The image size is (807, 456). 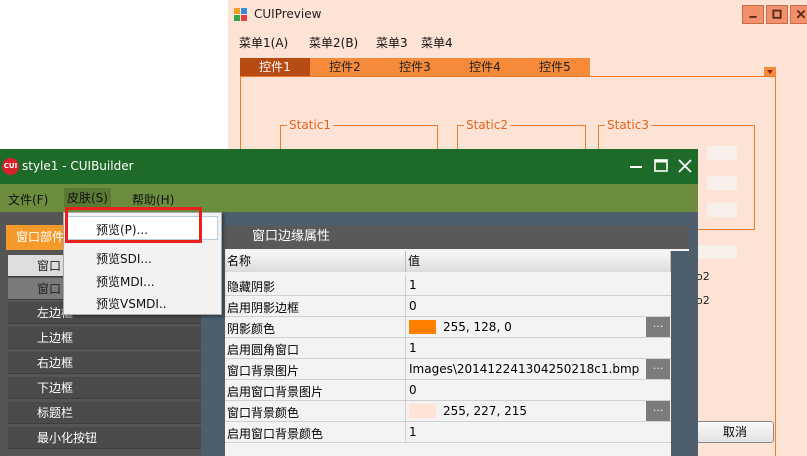 What do you see at coordinates (485, 411) in the screenshot?
I see `property-value: 255, 227, 215` at bounding box center [485, 411].